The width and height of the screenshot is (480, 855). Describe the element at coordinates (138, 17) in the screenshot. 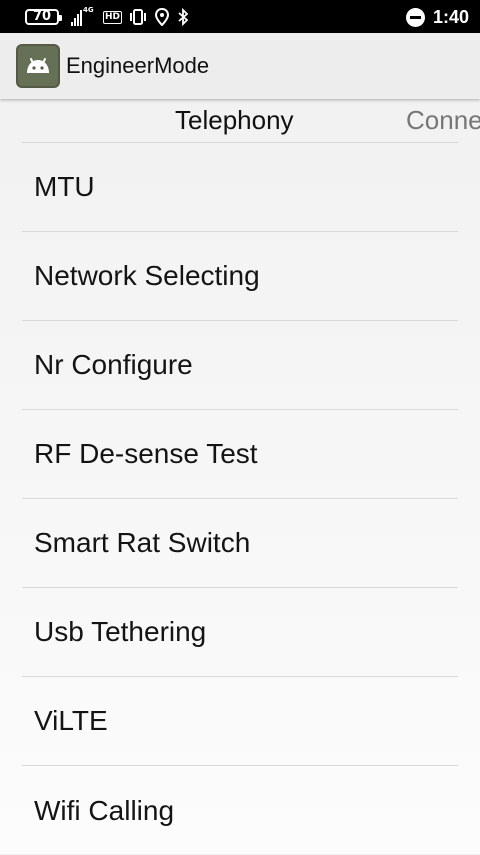

I see `vibrate-icon` at that location.